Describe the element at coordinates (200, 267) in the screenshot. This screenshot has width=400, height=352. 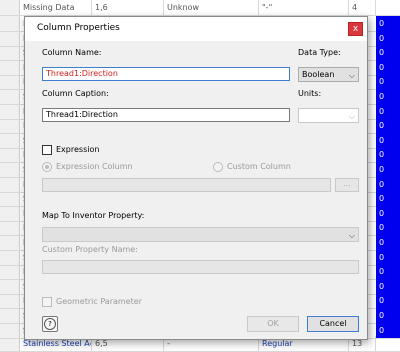
I see `custom-property-field` at that location.